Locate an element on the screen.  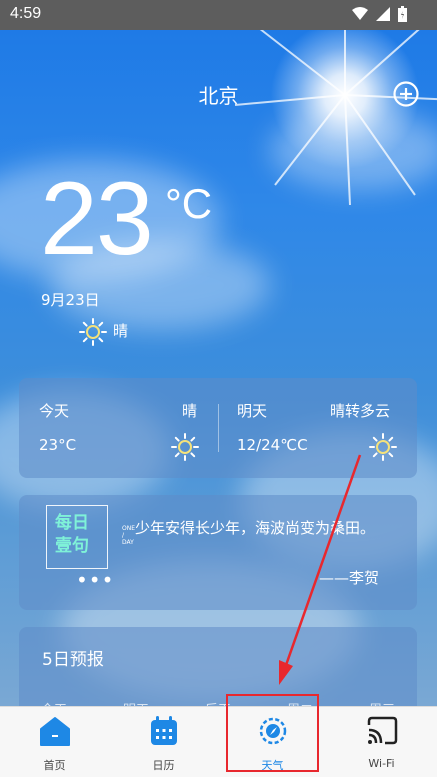
quote-author: ——李贺 is located at coordinates (349, 578).